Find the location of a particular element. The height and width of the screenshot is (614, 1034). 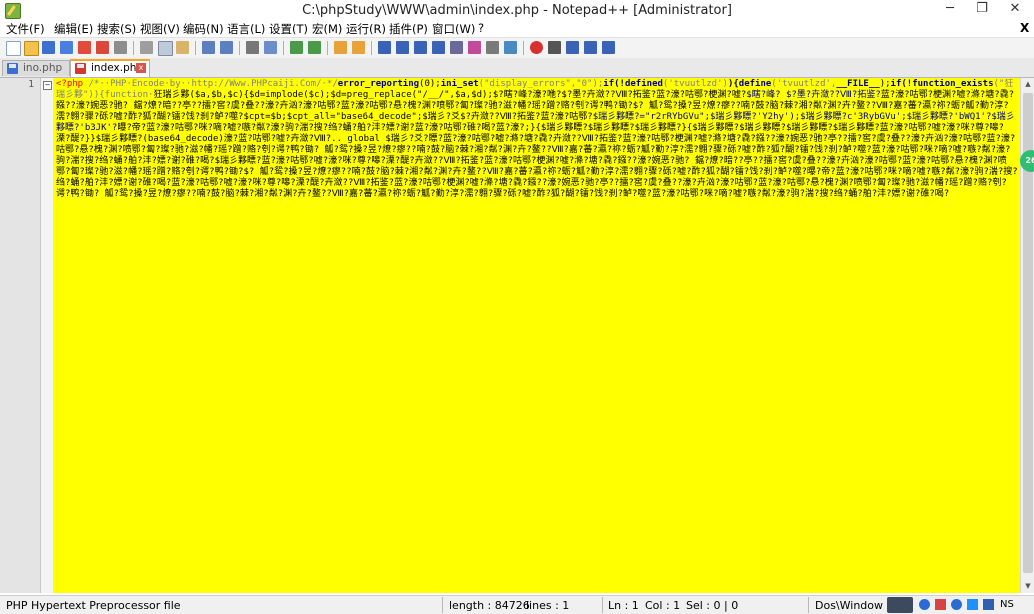

code-token: __FILE__ is located at coordinates (858, 84).